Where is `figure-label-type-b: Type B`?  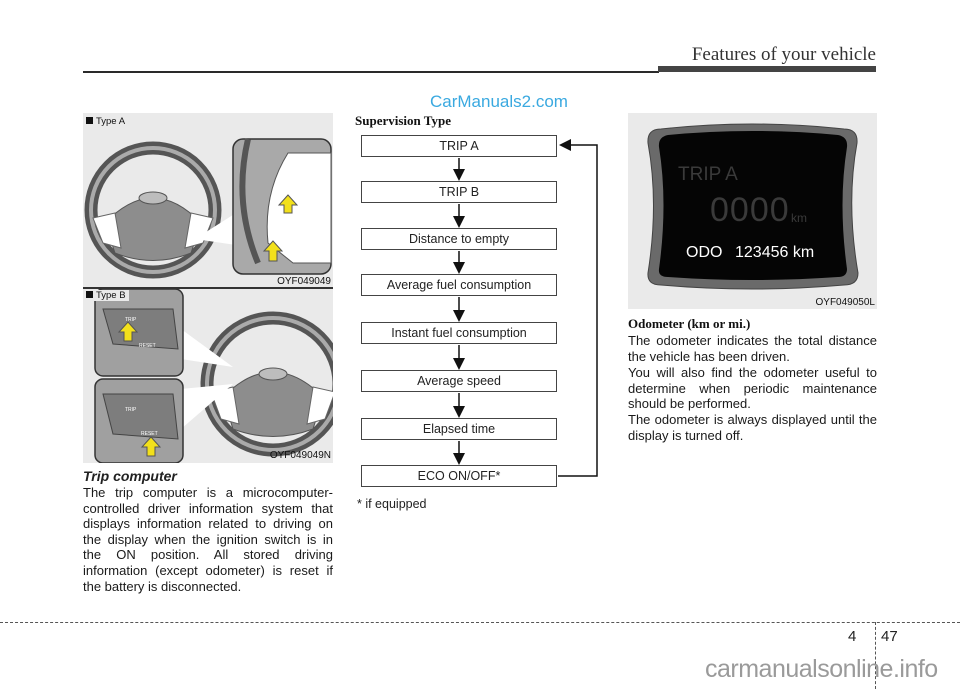
figure-label-type-b: Type B is located at coordinates (107, 295).